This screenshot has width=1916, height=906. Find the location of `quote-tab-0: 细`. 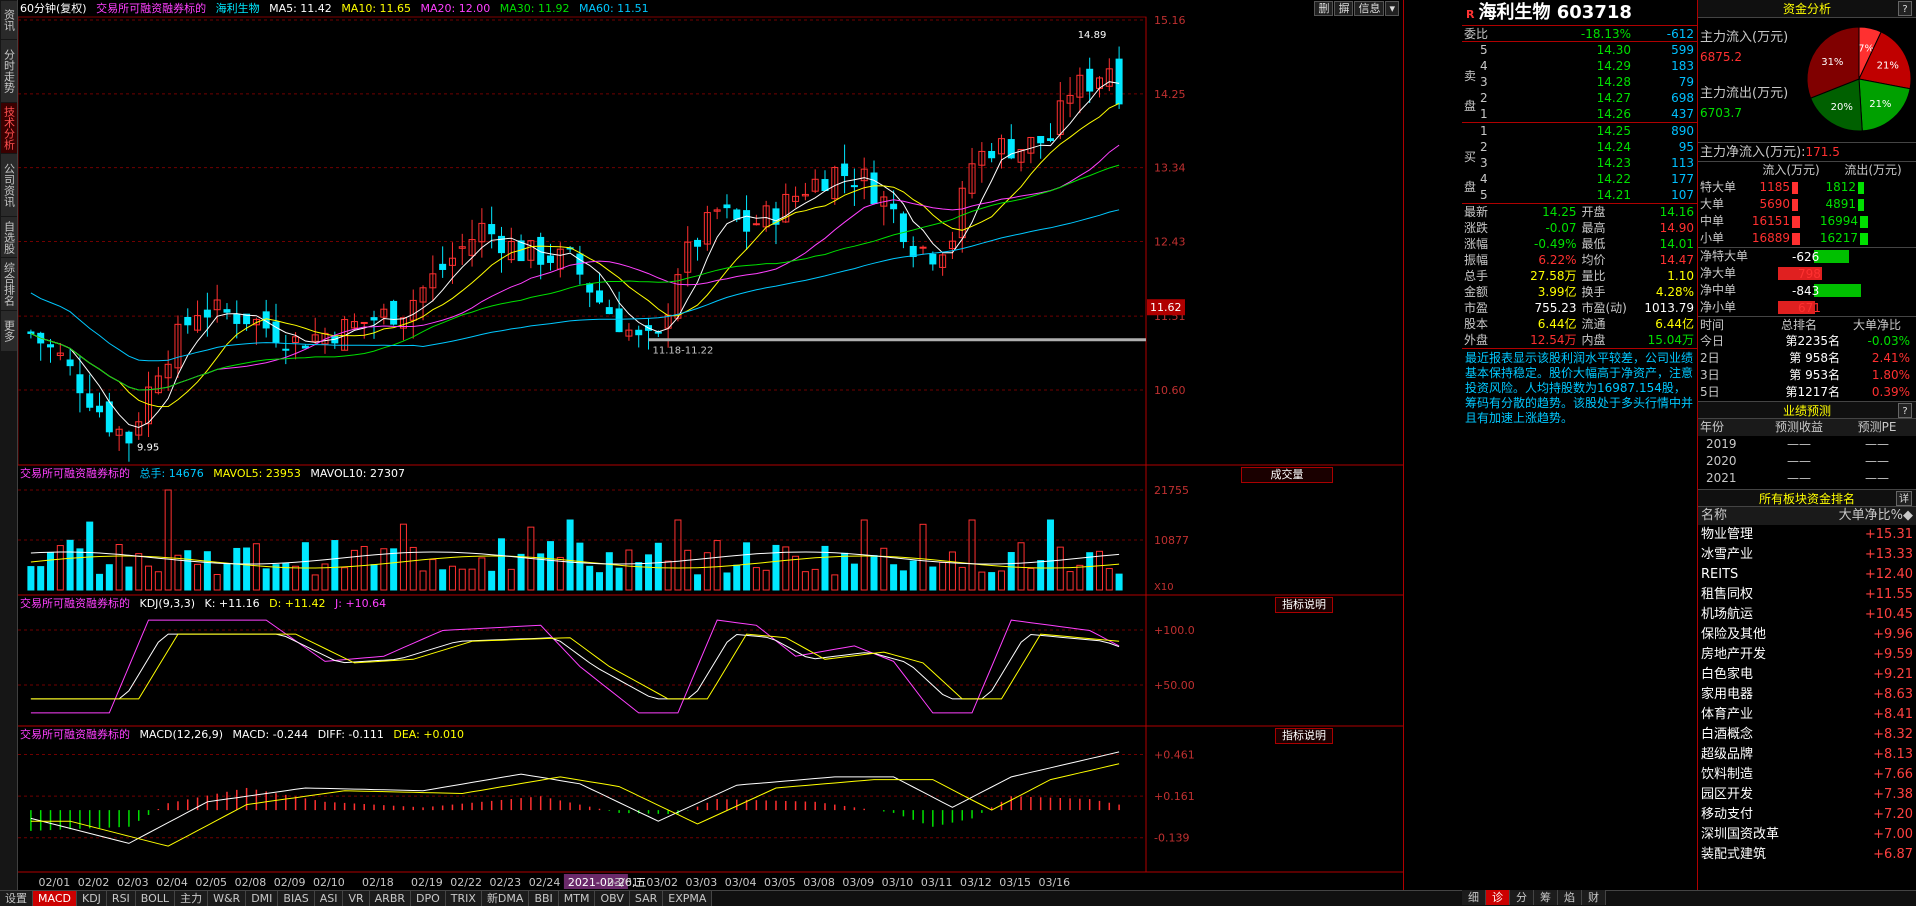

quote-tab-0: 细 is located at coordinates (1474, 897).